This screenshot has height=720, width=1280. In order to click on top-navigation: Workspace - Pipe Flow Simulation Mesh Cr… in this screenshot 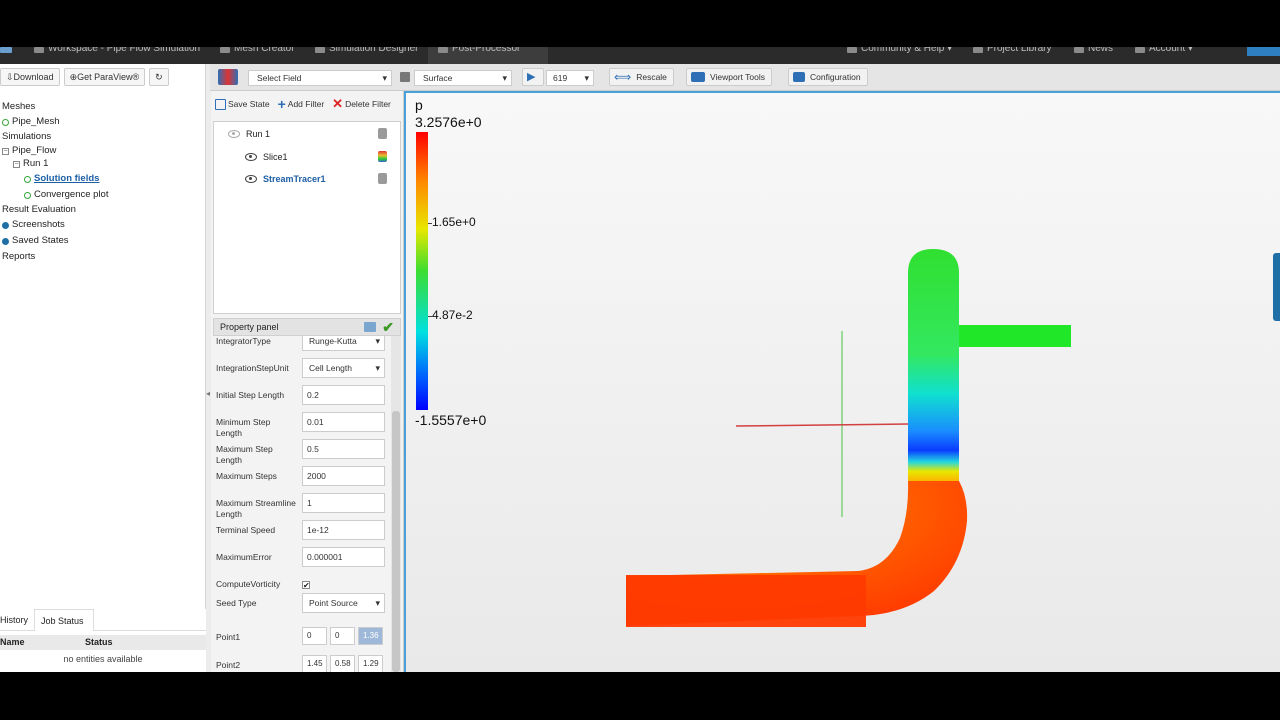, I will do `click(640, 55)`.